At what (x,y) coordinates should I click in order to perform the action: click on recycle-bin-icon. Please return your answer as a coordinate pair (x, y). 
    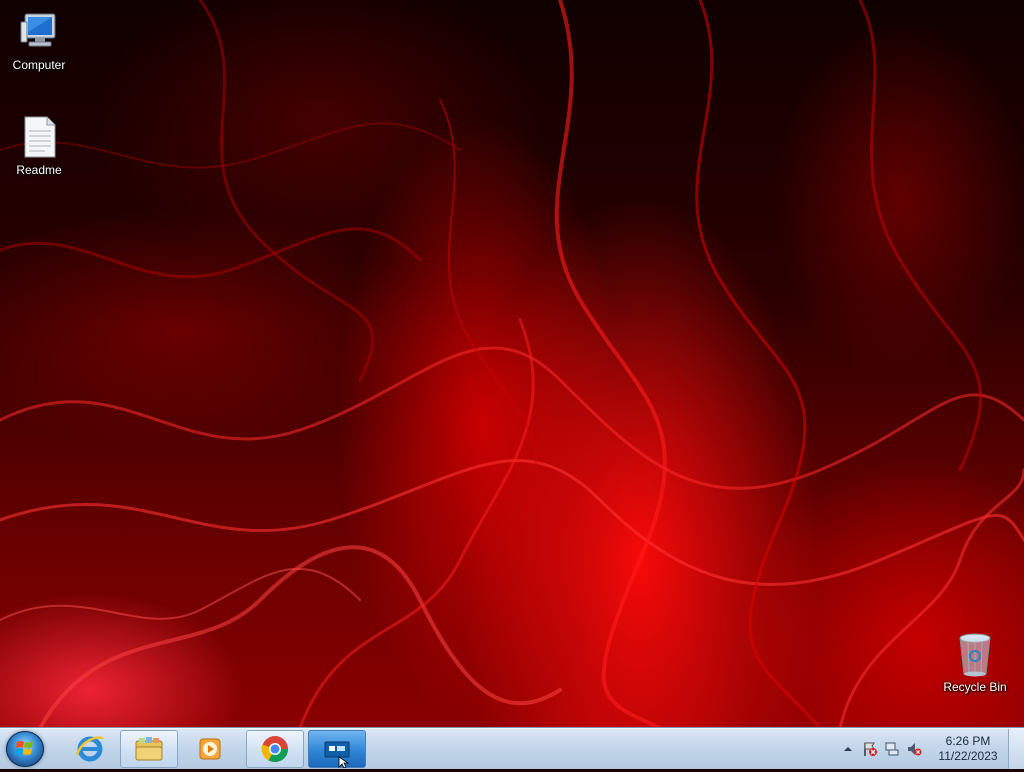
    Looking at the image, I should click on (975, 654).